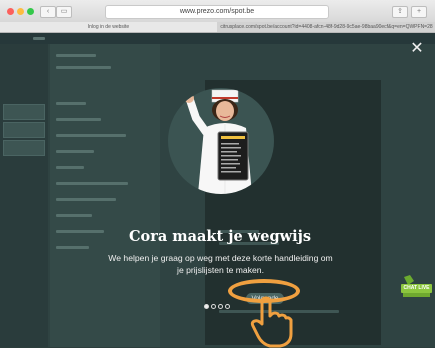  What do you see at coordinates (218, 302) in the screenshot?
I see `step-indicator` at bounding box center [218, 302].